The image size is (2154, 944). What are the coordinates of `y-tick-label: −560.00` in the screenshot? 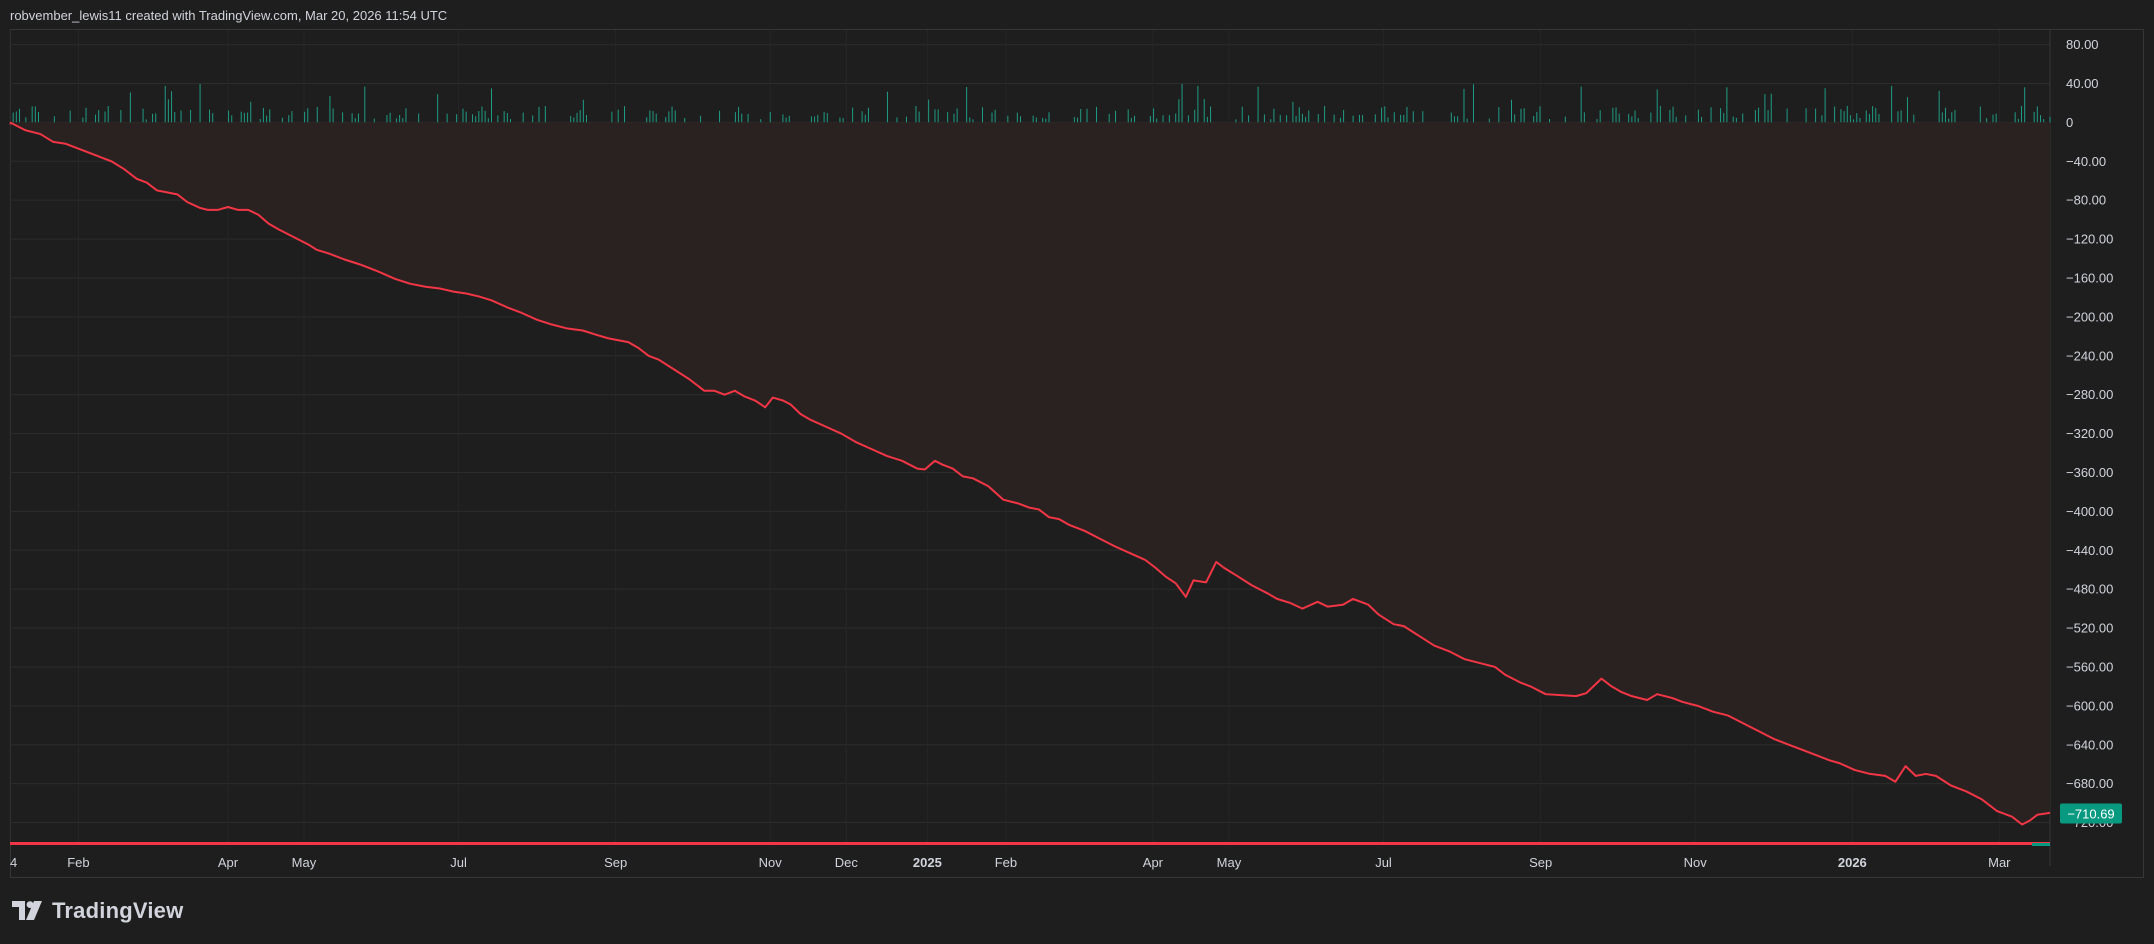 It's located at (2089, 666).